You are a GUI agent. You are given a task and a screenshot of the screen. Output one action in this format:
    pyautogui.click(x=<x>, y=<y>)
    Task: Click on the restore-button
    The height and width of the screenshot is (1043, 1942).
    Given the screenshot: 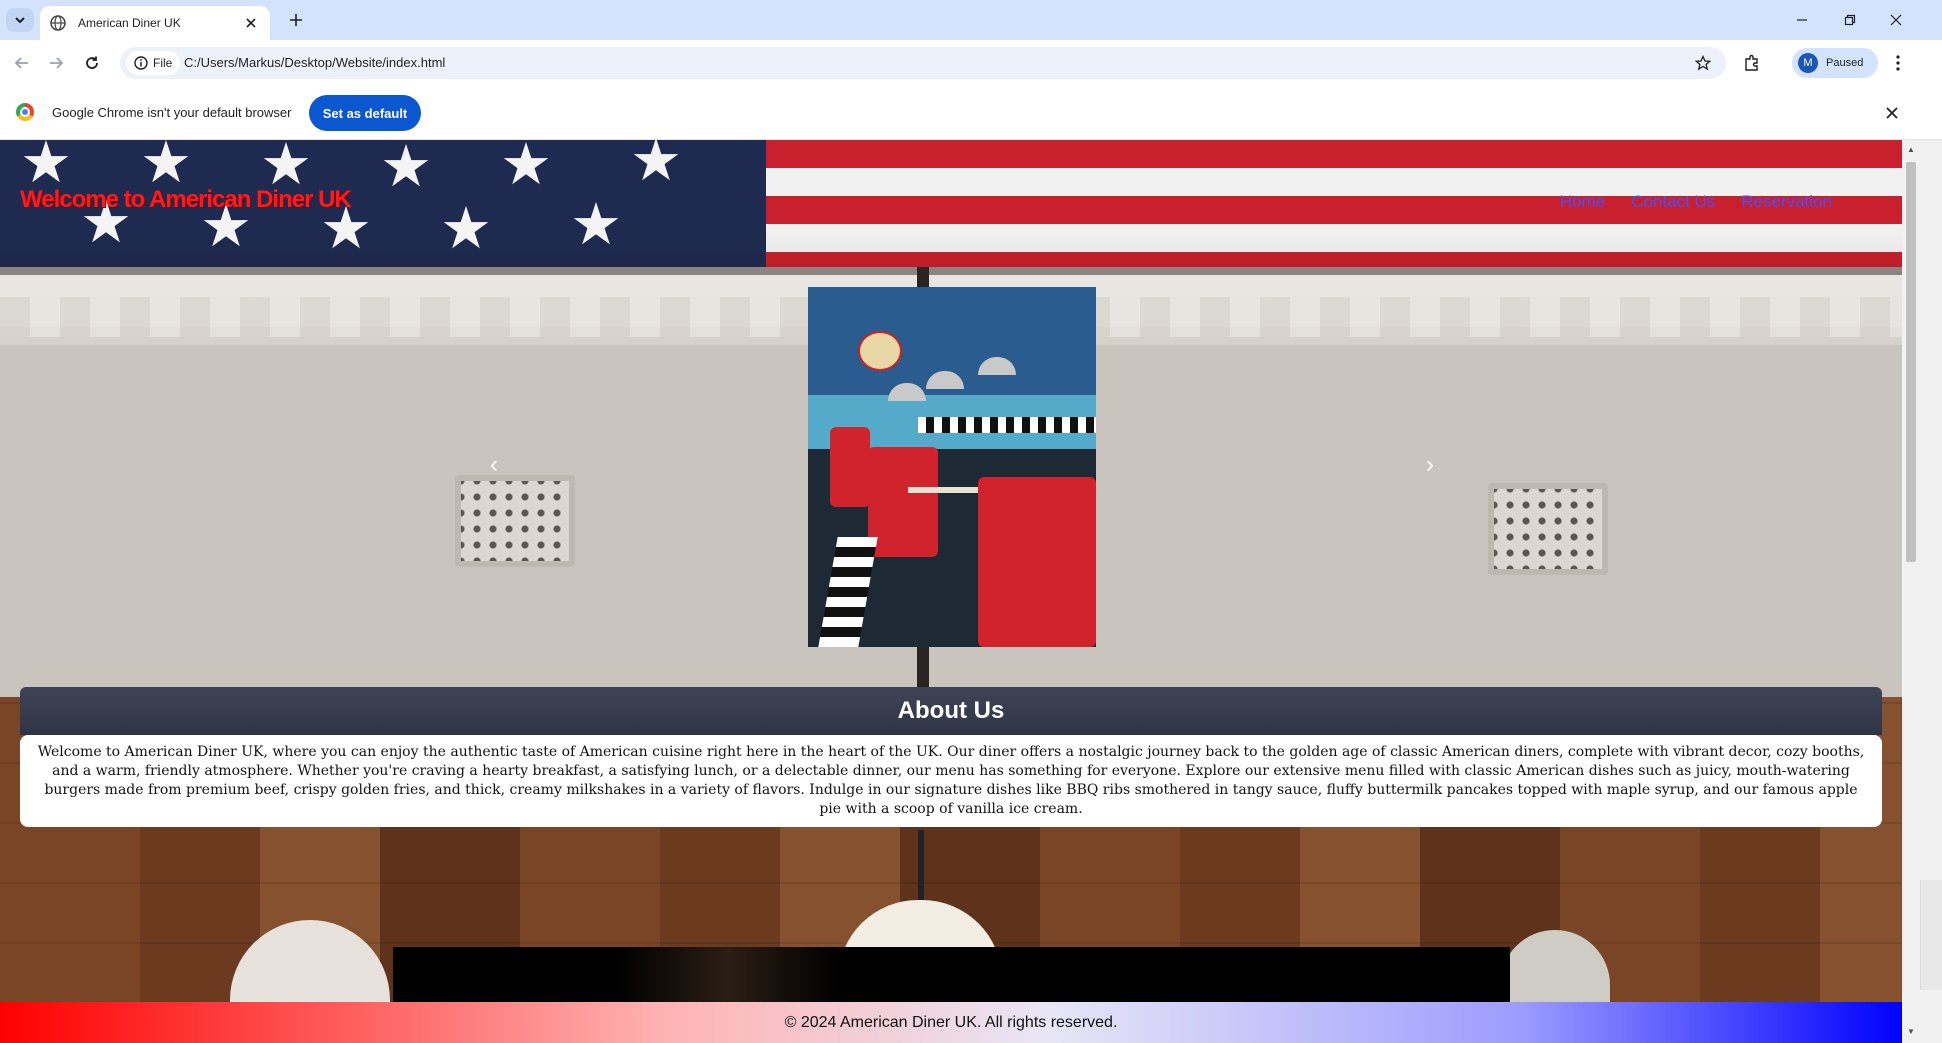 What is the action you would take?
    pyautogui.click(x=1850, y=20)
    